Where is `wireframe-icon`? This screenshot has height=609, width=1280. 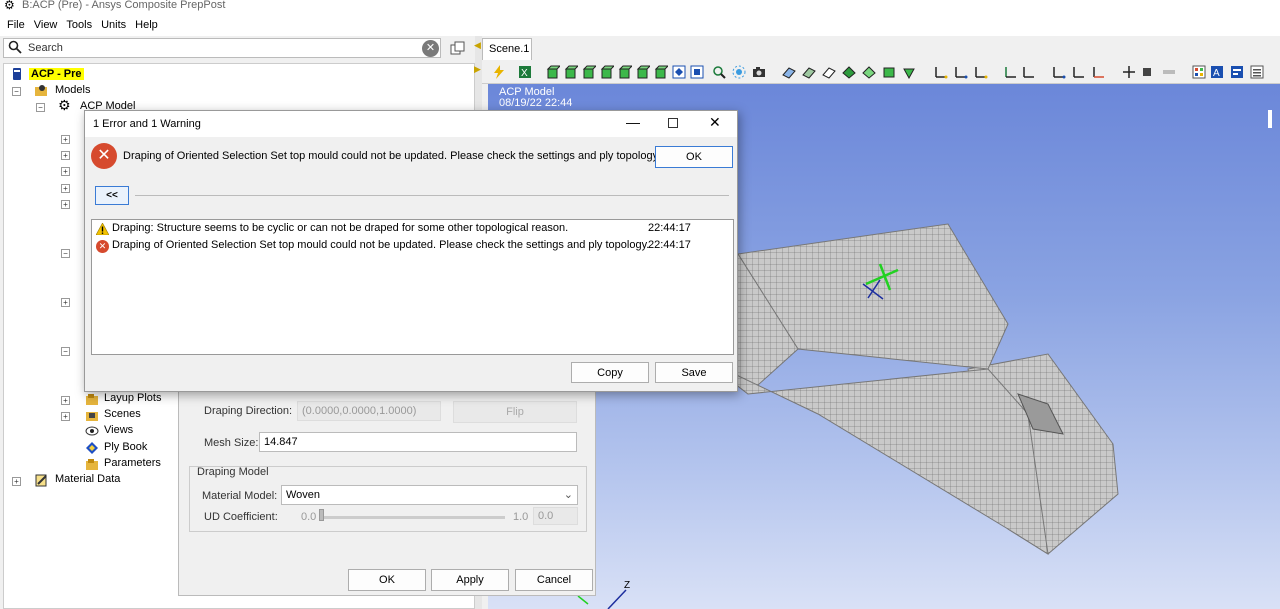 wireframe-icon is located at coordinates (829, 72).